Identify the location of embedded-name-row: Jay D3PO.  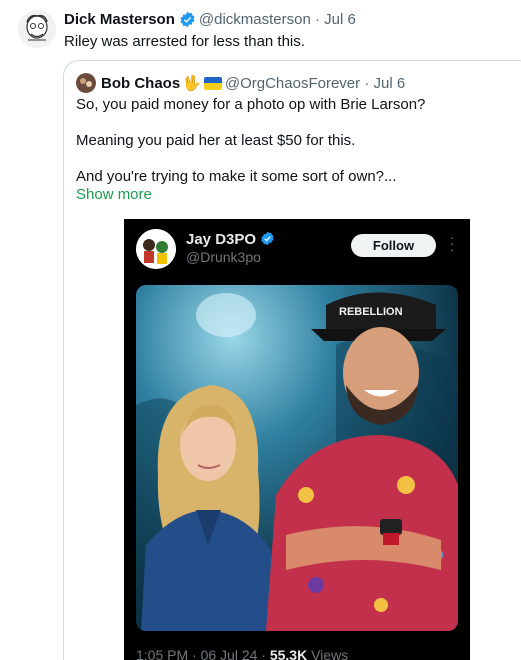
(233, 239).